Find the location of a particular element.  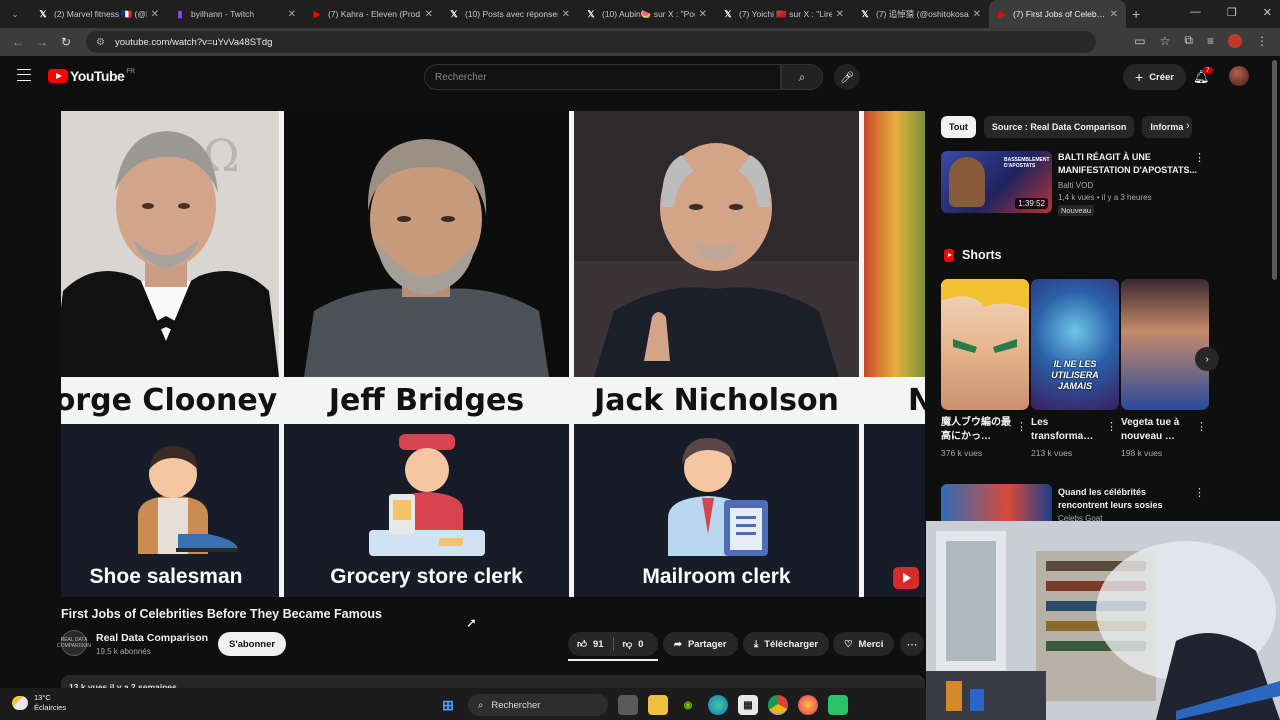

back-icon: ← is located at coordinates (18, 42).